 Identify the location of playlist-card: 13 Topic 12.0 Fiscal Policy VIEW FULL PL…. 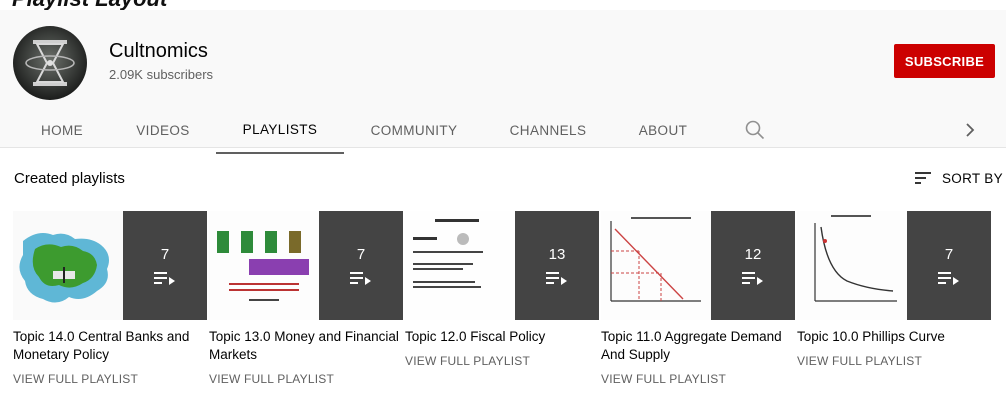
(502, 289).